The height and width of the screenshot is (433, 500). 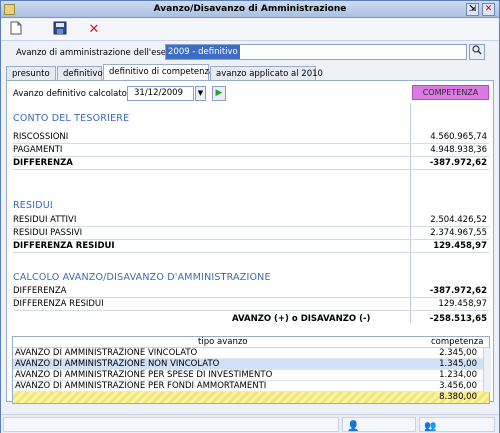 What do you see at coordinates (316, 52) in the screenshot?
I see `esercizio-field: 2009 - definitivo` at bounding box center [316, 52].